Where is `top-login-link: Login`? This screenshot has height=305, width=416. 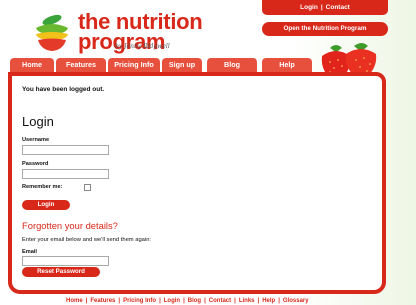 top-login-link: Login is located at coordinates (309, 7).